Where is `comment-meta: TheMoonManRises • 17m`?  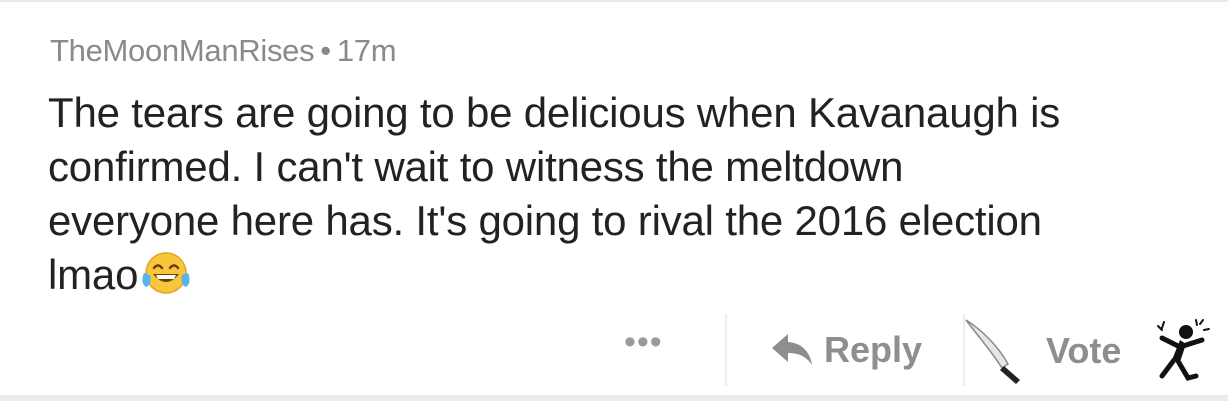
comment-meta: TheMoonManRises • 17m is located at coordinates (223, 51).